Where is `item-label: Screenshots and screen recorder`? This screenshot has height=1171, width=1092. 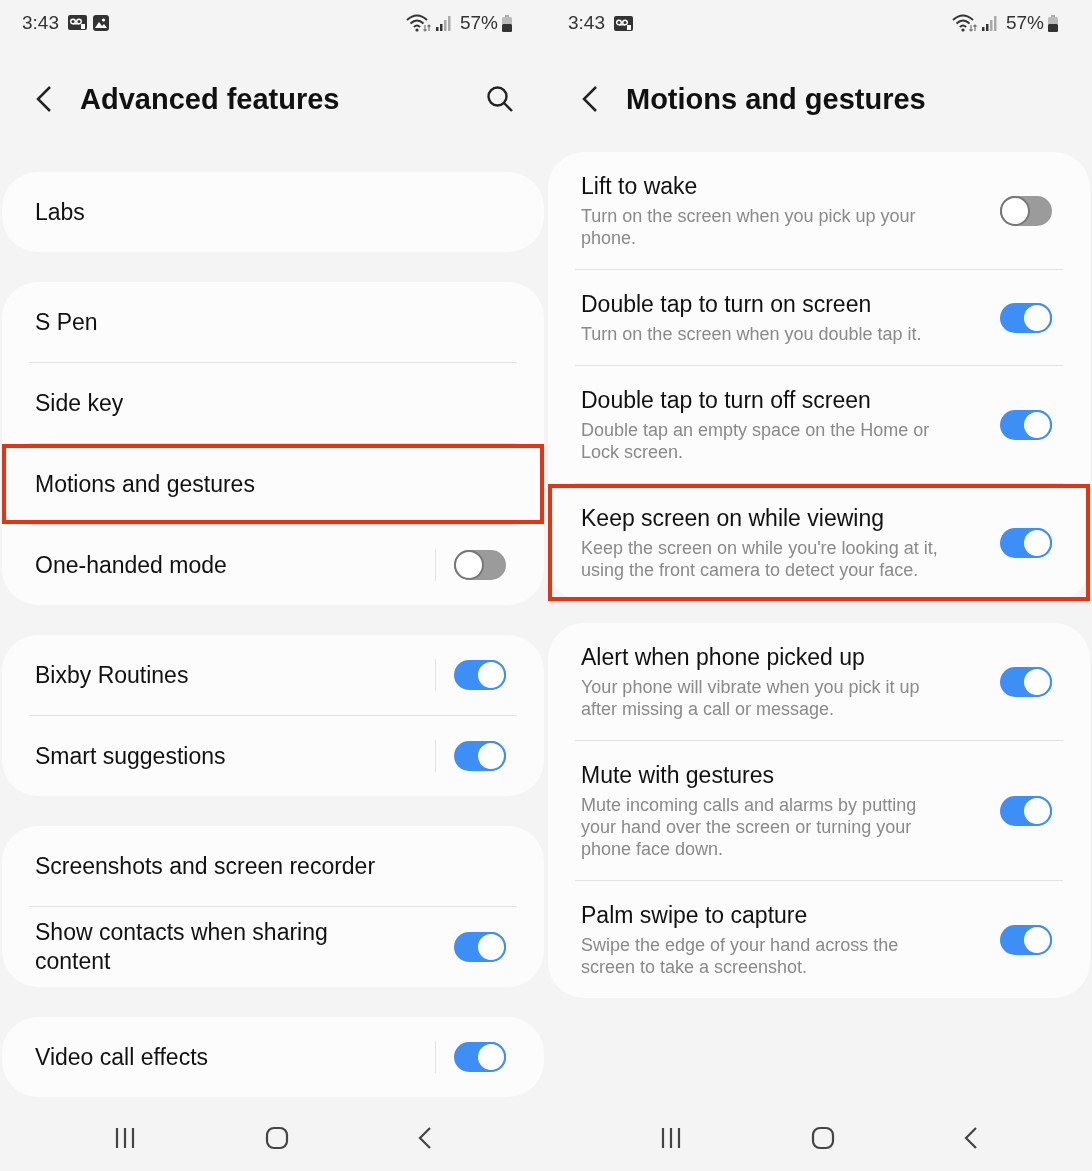 item-label: Screenshots and screen recorder is located at coordinates (206, 866).